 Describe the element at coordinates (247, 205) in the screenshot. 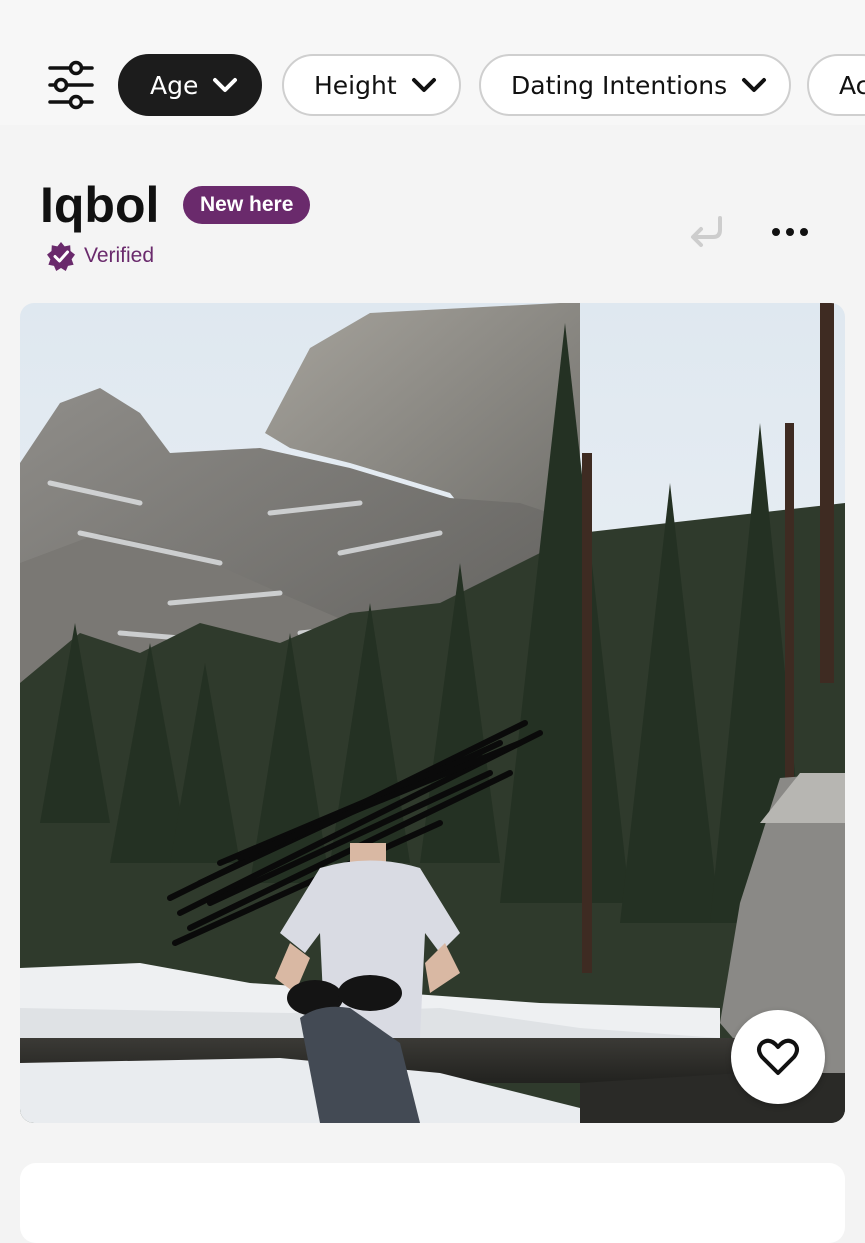

I see `new-here-badge: New here` at that location.